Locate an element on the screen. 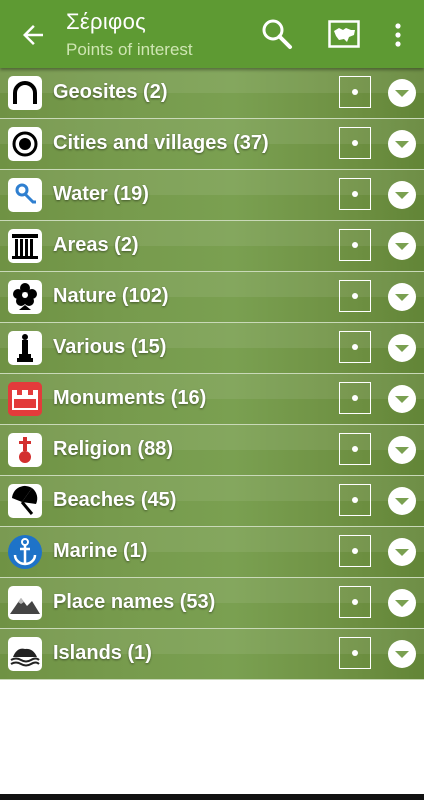 The height and width of the screenshot is (800, 424). app-bar: Σέριφος Points of interest is located at coordinates (212, 34).